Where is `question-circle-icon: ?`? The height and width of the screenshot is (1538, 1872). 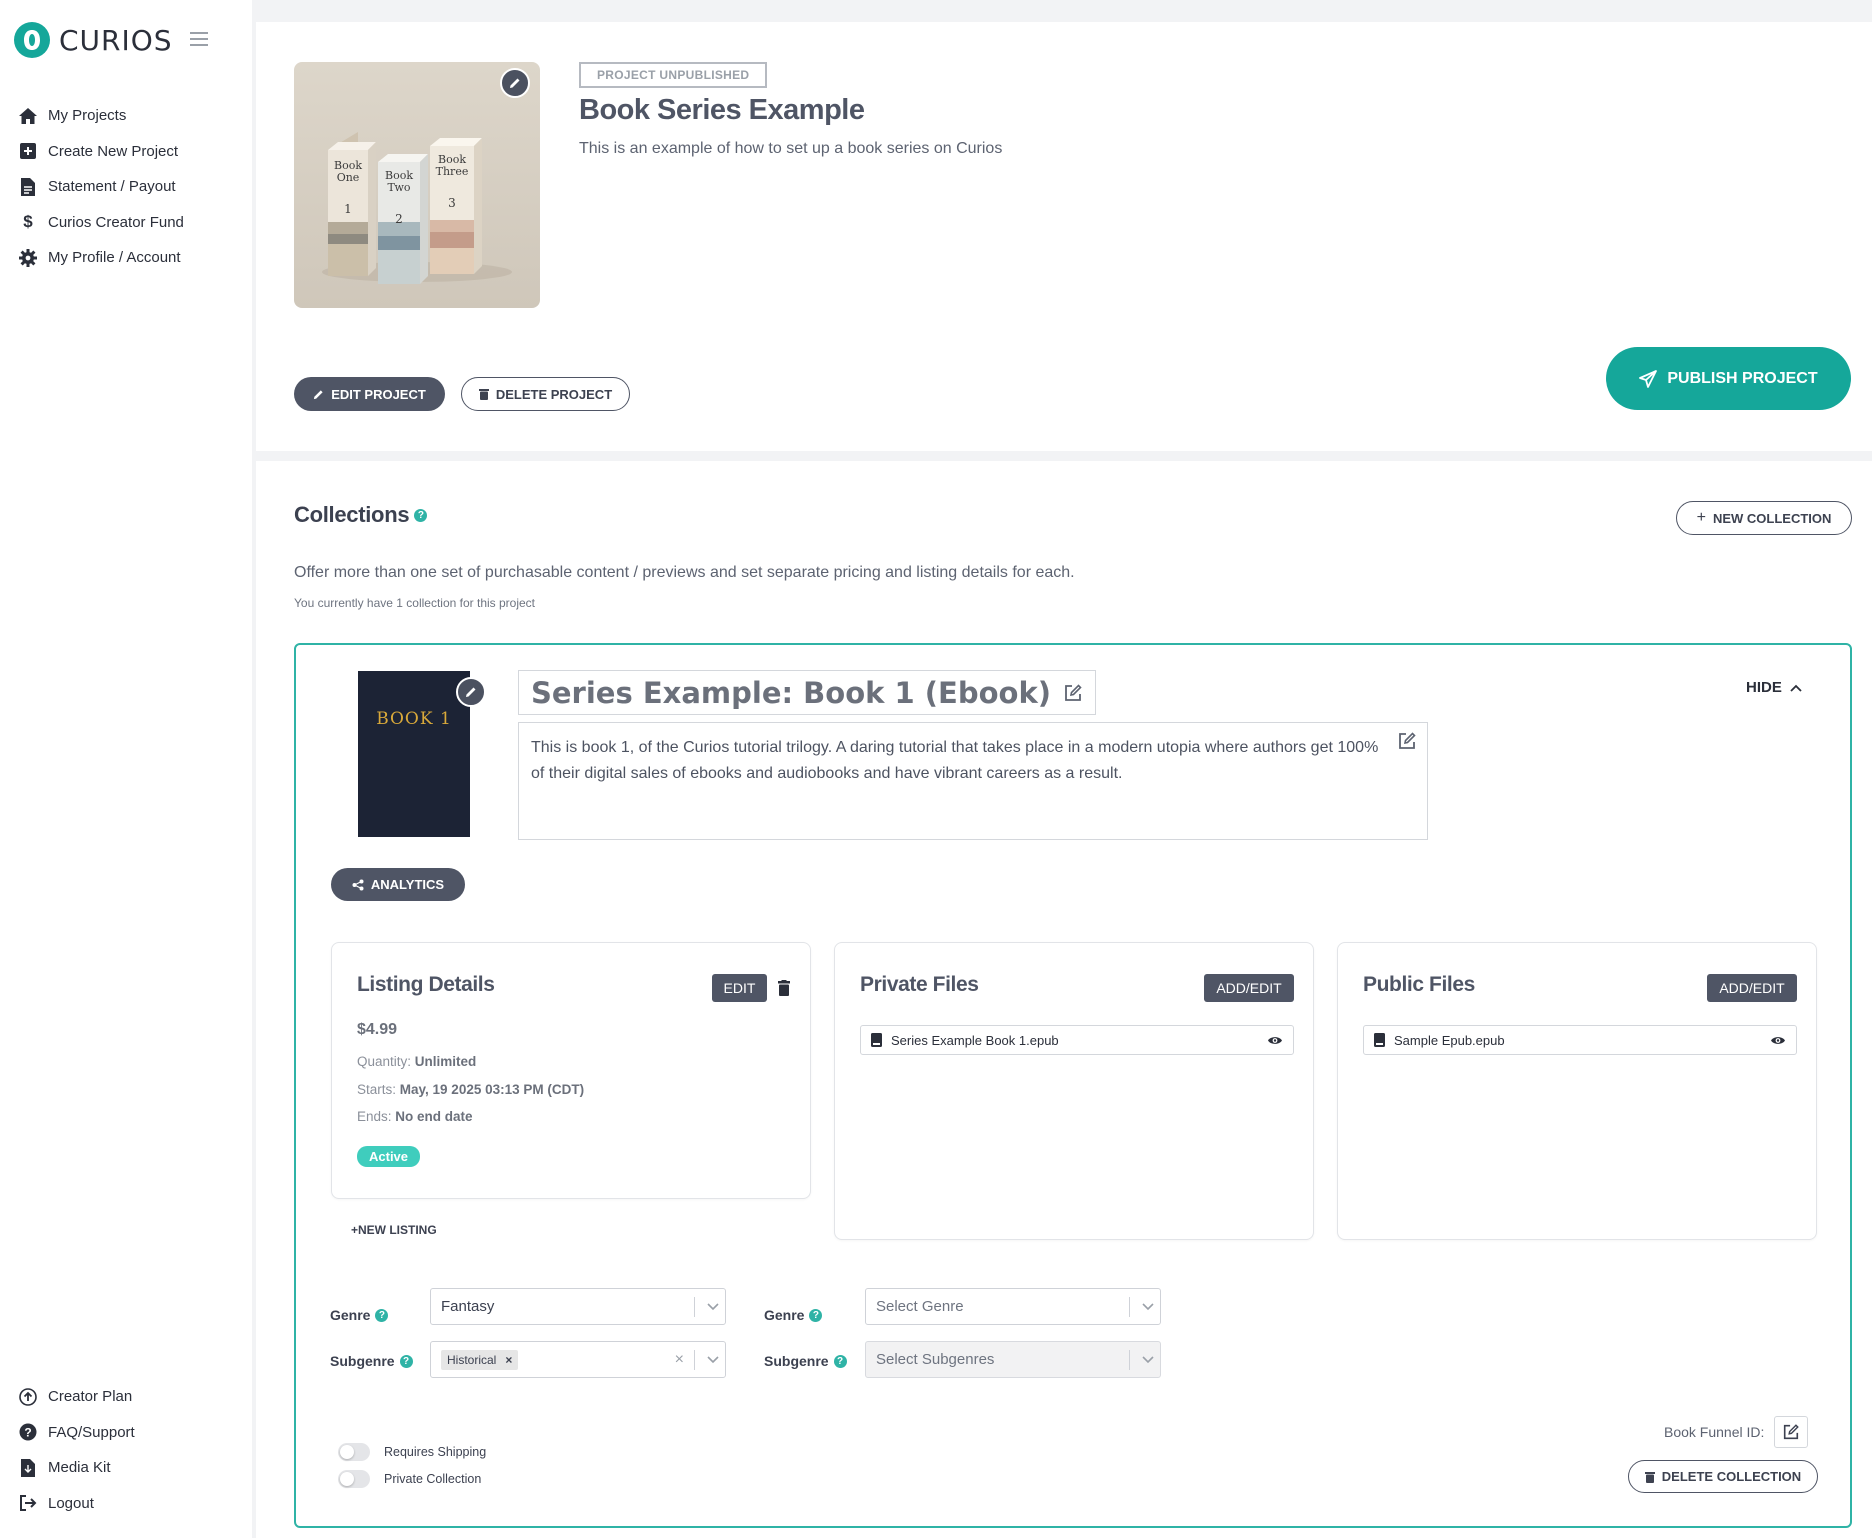 question-circle-icon: ? is located at coordinates (28, 1432).